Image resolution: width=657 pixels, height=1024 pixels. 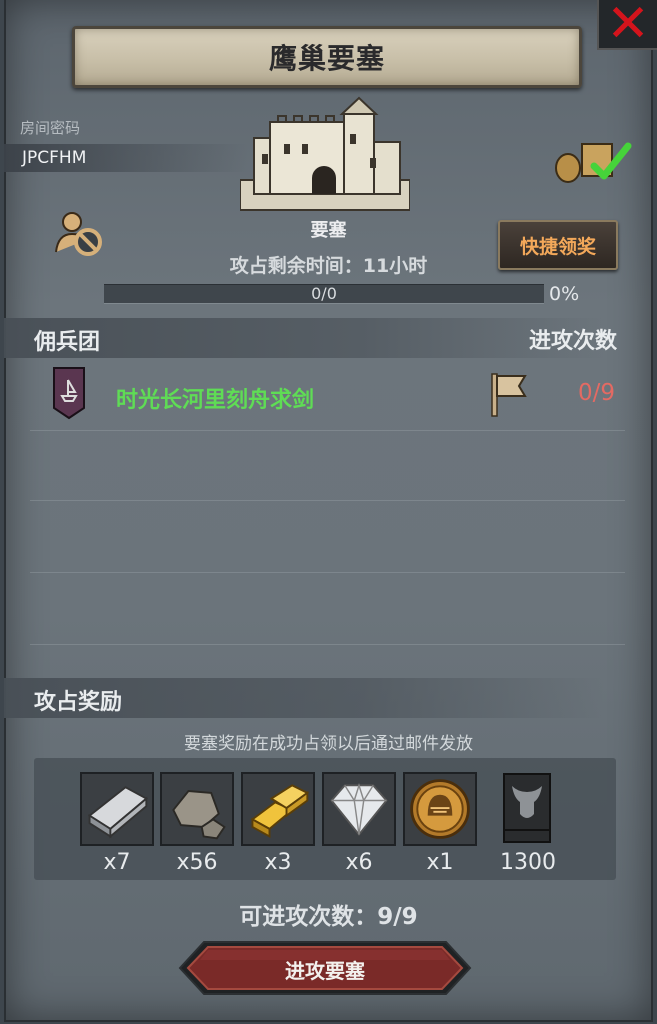 I want to click on reward-qty: x7, so click(x=117, y=862).